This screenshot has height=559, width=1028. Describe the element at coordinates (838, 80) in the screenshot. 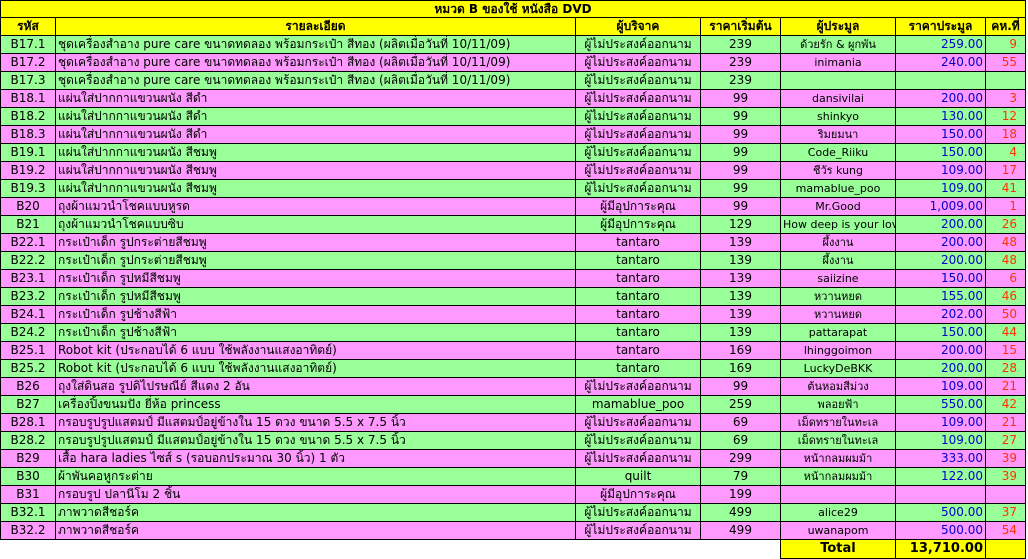

I see `item-bidder` at that location.